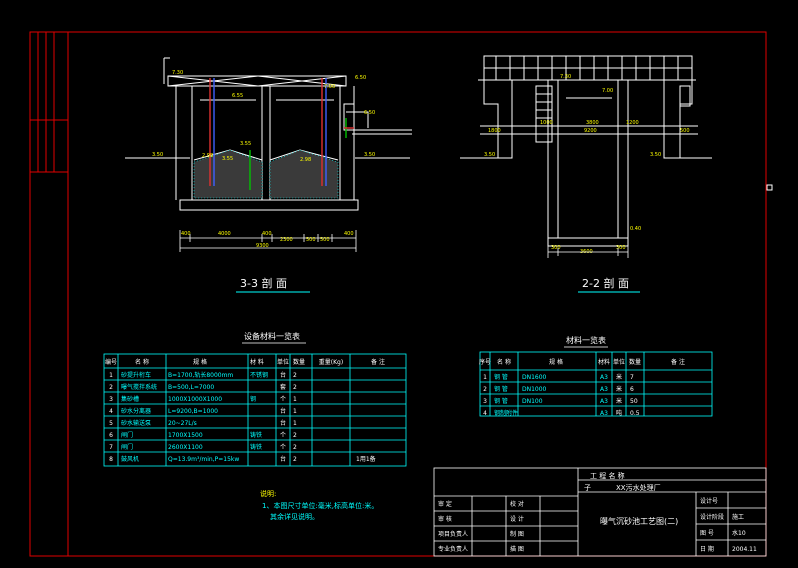  Describe the element at coordinates (532, 401) in the screenshot. I see `mat-cell-spec: DN100` at that location.